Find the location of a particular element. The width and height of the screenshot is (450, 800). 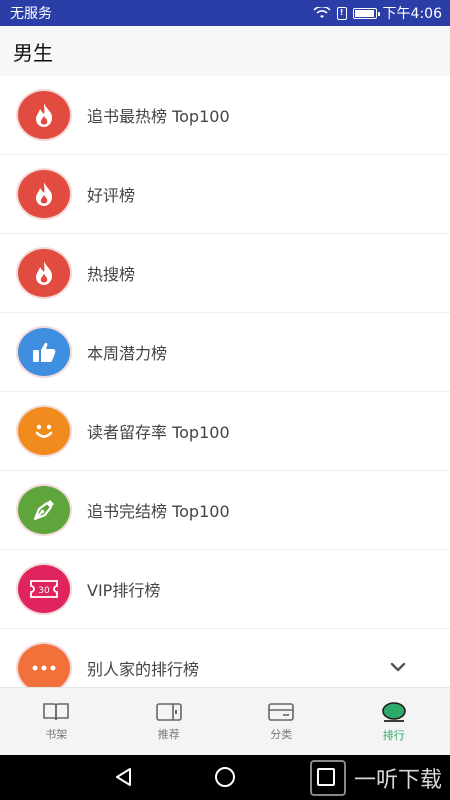

tab-label: 分类 is located at coordinates (281, 734).